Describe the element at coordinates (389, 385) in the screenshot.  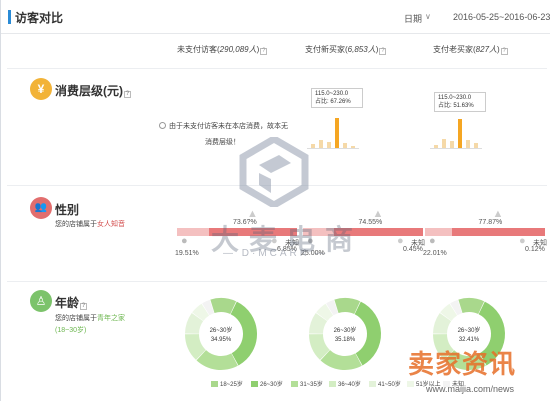
I see `legend-label: 41~50岁` at that location.